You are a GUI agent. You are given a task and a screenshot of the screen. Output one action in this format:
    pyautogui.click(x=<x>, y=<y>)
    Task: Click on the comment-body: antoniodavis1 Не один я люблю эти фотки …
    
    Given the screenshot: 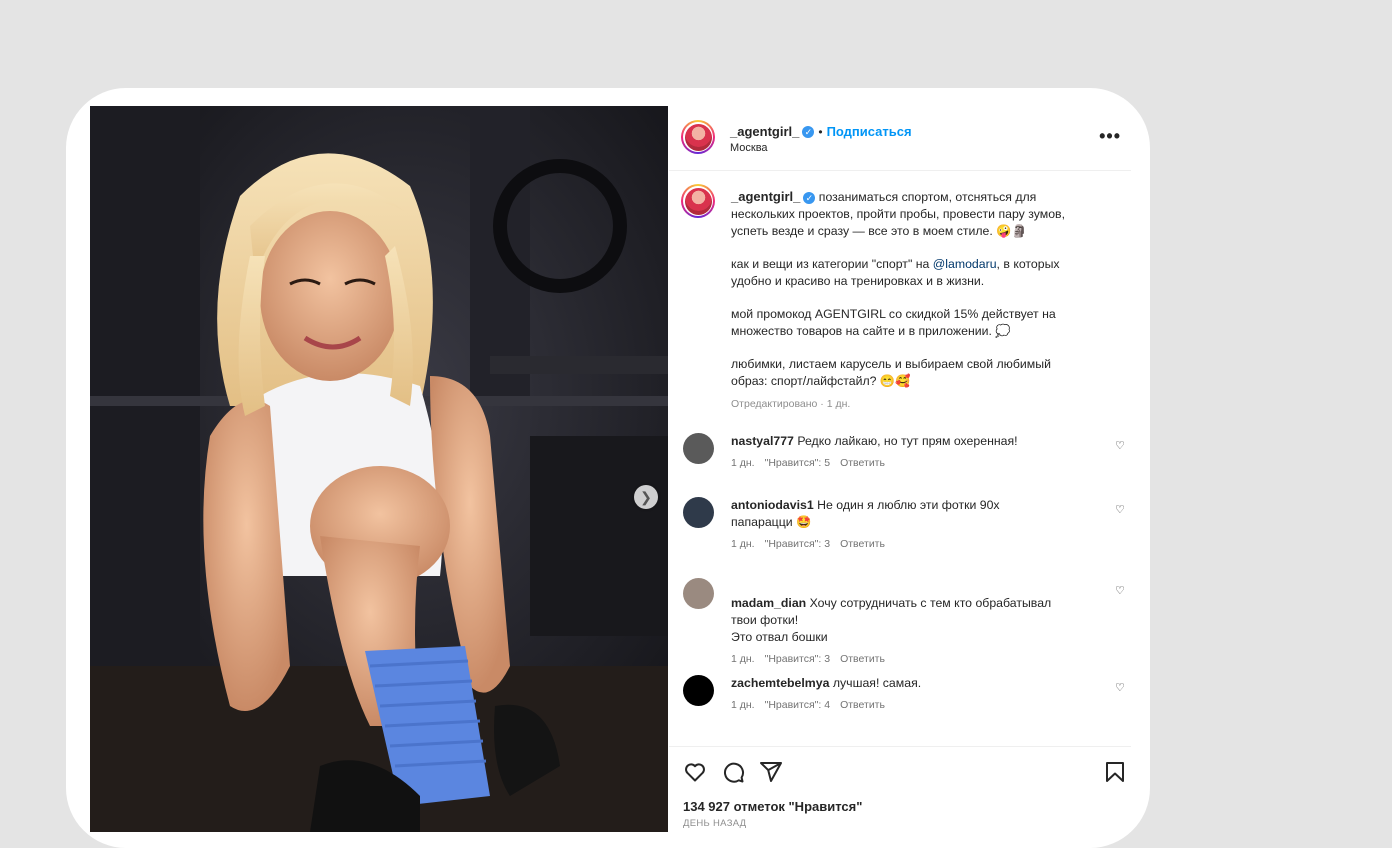 What is the action you would take?
    pyautogui.click(x=896, y=525)
    